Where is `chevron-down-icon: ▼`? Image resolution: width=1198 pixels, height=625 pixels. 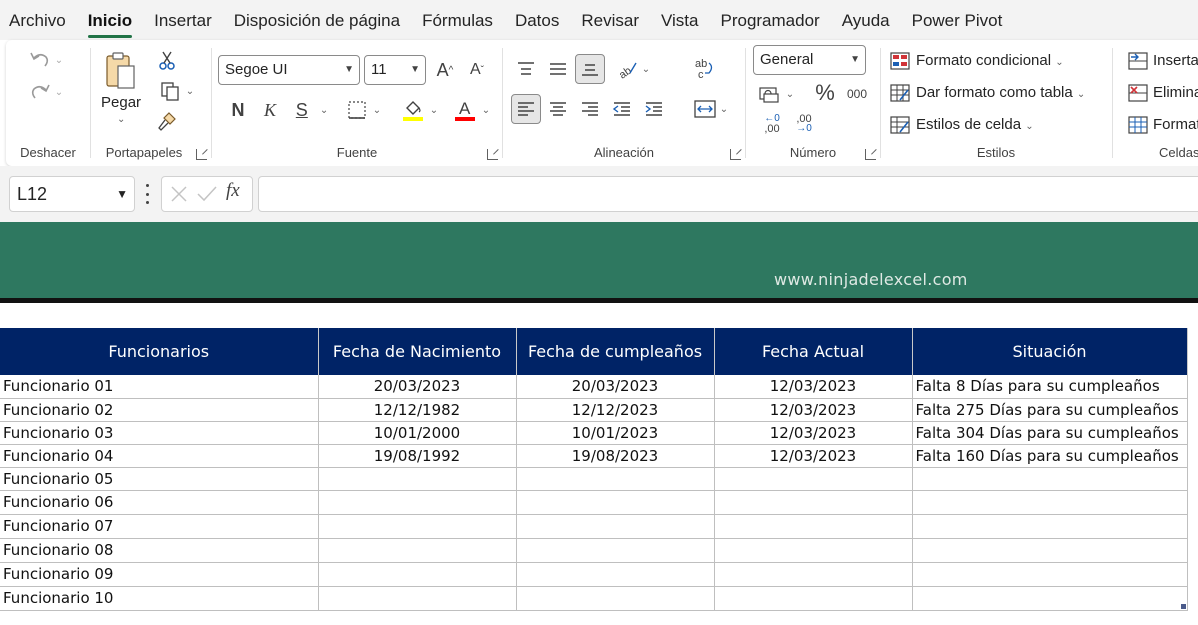 chevron-down-icon: ▼ is located at coordinates (122, 194).